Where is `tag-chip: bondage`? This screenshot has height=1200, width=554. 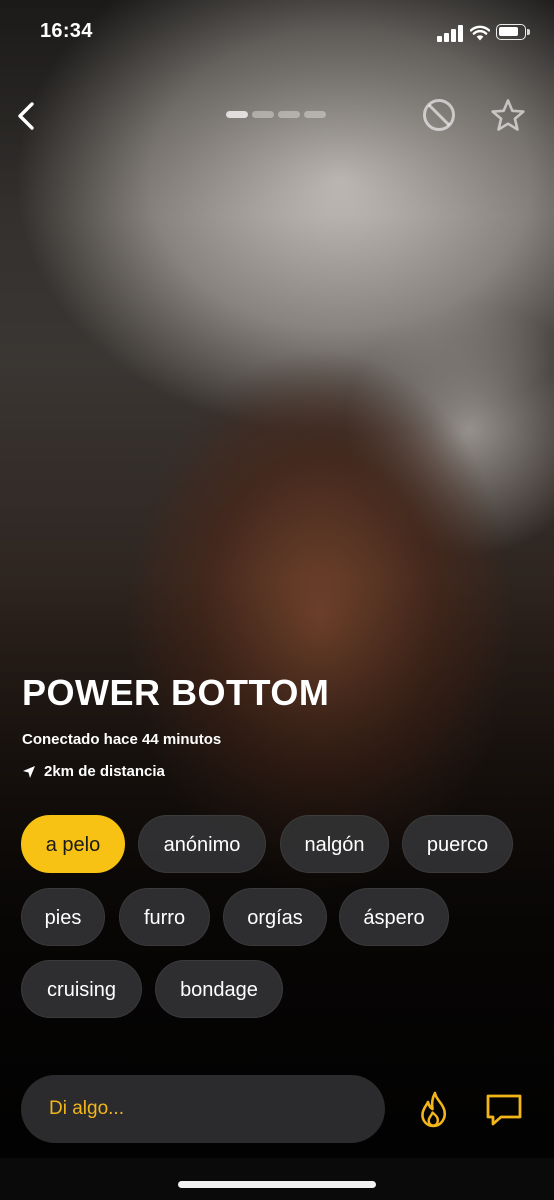 tag-chip: bondage is located at coordinates (219, 989).